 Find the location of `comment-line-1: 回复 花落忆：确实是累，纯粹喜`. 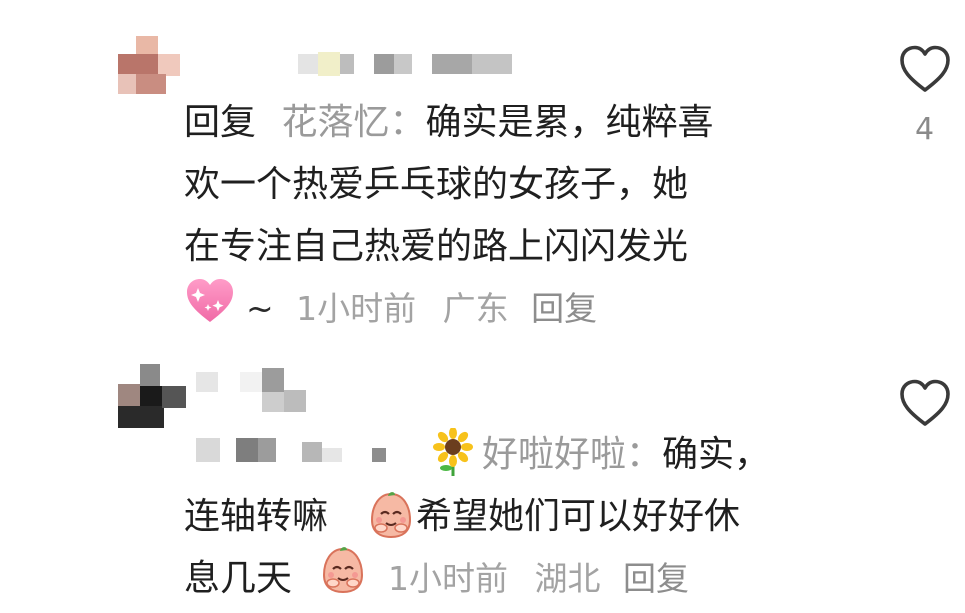

comment-line-1: 回复 花落忆：确实是累，纯粹喜 is located at coordinates (449, 122).